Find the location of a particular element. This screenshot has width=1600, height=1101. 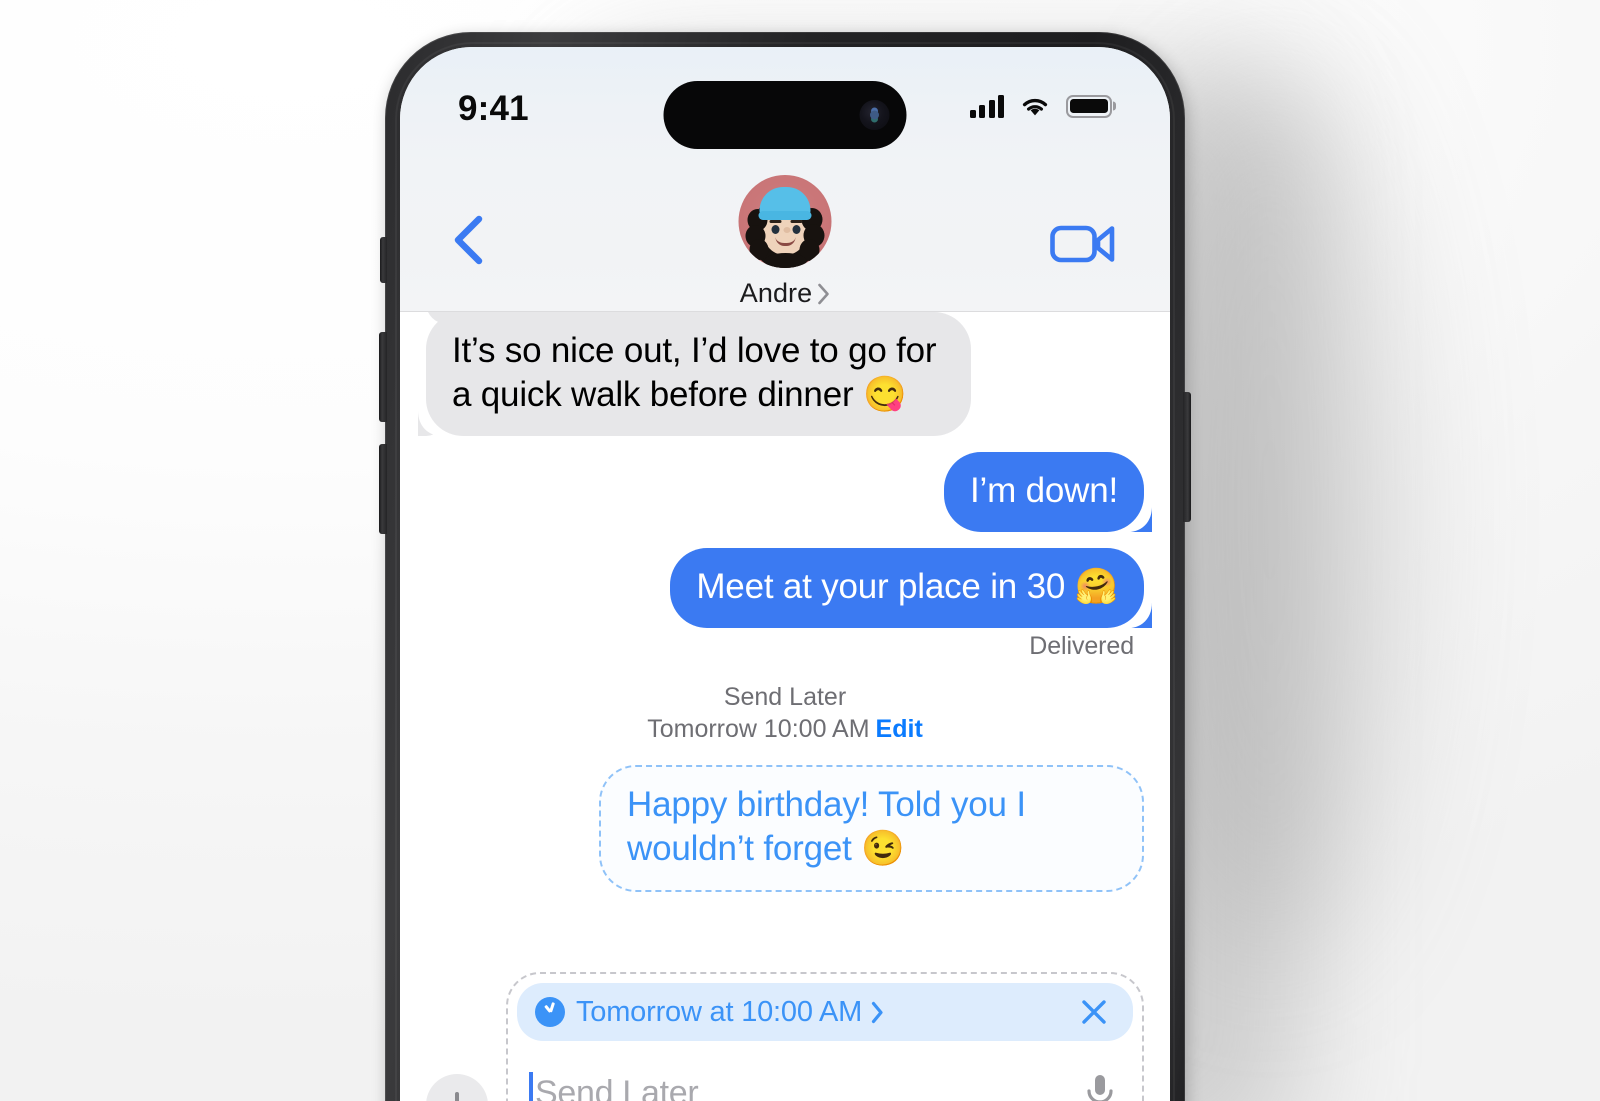

battery-full-icon is located at coordinates (1089, 106).